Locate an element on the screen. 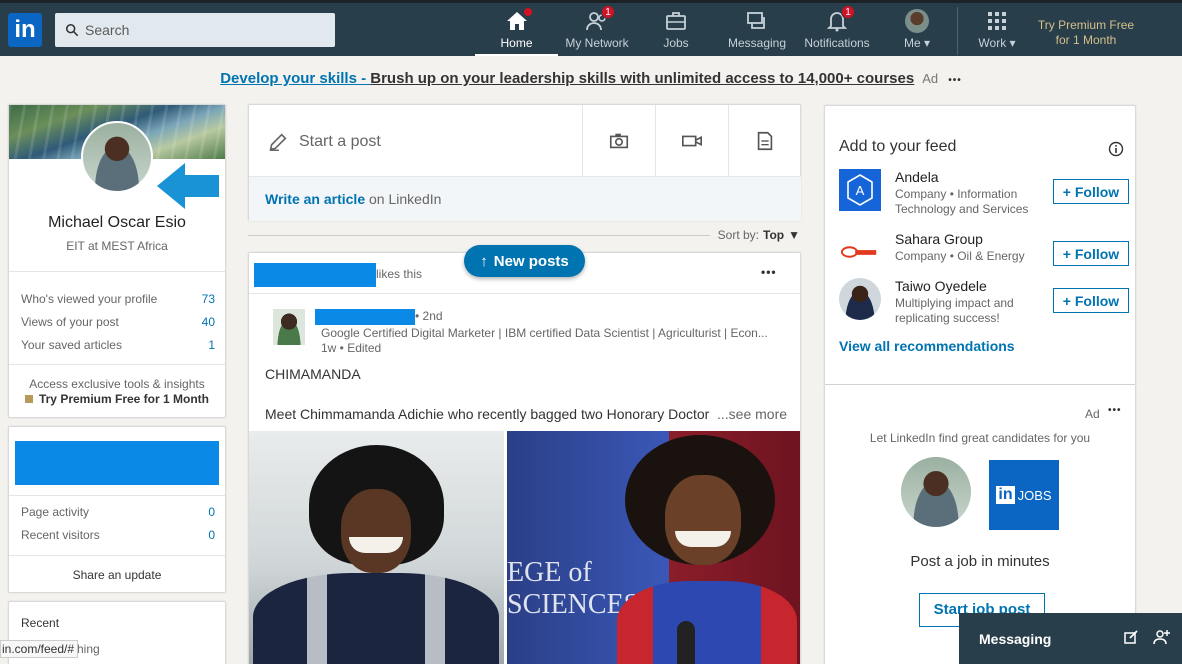  ad-banner-link: Develop your skills - is located at coordinates (295, 78).